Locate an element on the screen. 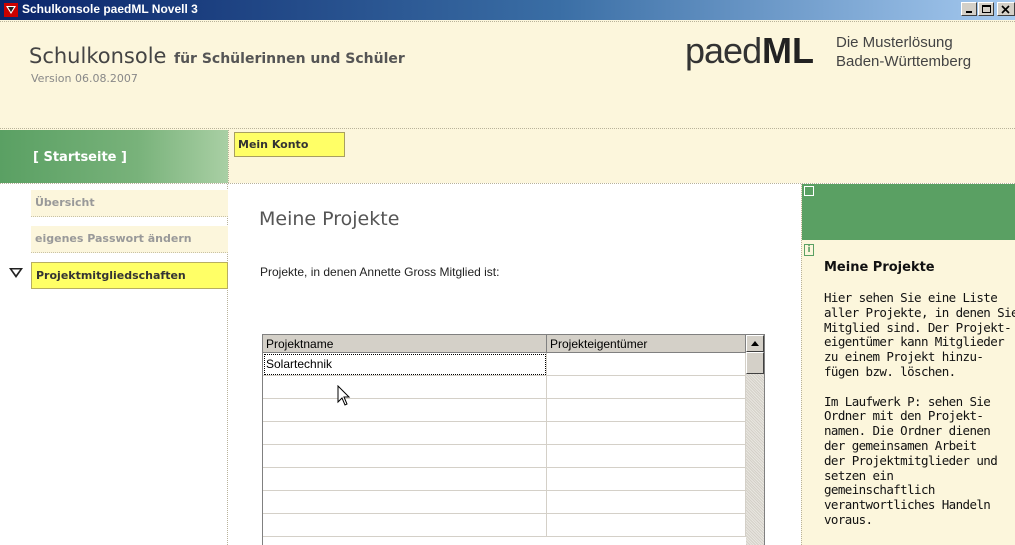 This screenshot has width=1015, height=545. sidebar-item-passwort: eigenes Passwort ändern is located at coordinates (129, 239).